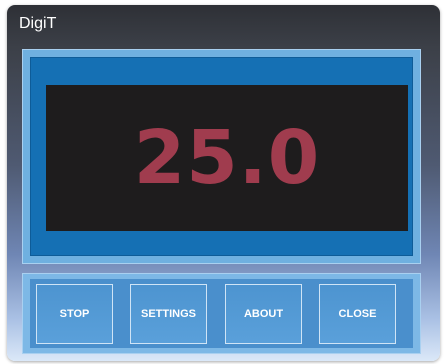 The width and height of the screenshot is (444, 364). What do you see at coordinates (74, 314) in the screenshot?
I see `stop-button: STOP` at bounding box center [74, 314].